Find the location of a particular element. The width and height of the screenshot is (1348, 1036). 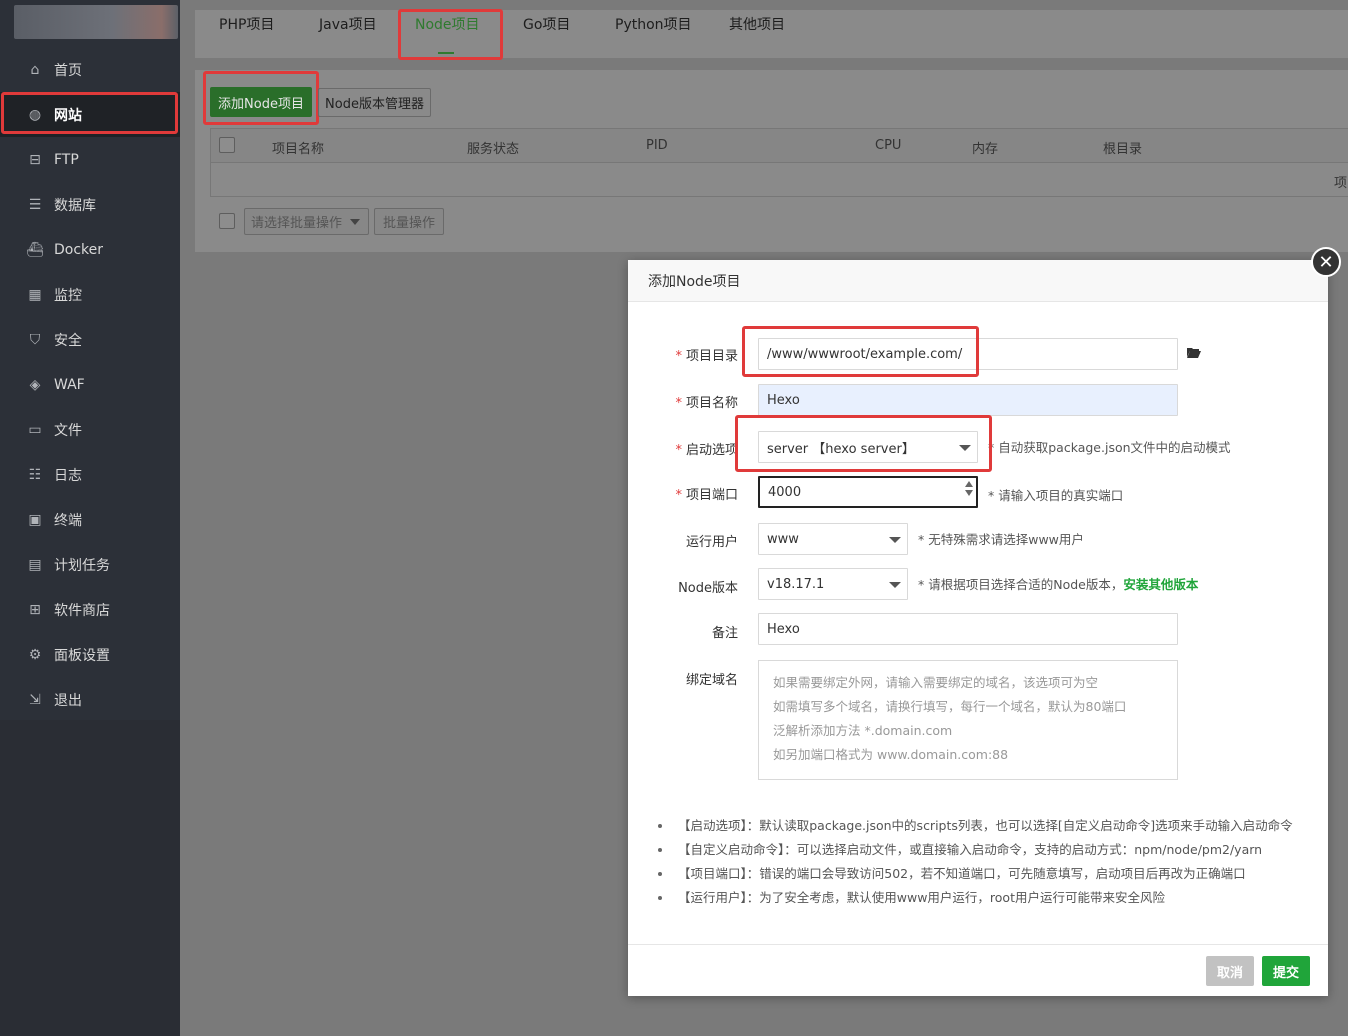

run-user-label: 运行用户 is located at coordinates (711, 542).